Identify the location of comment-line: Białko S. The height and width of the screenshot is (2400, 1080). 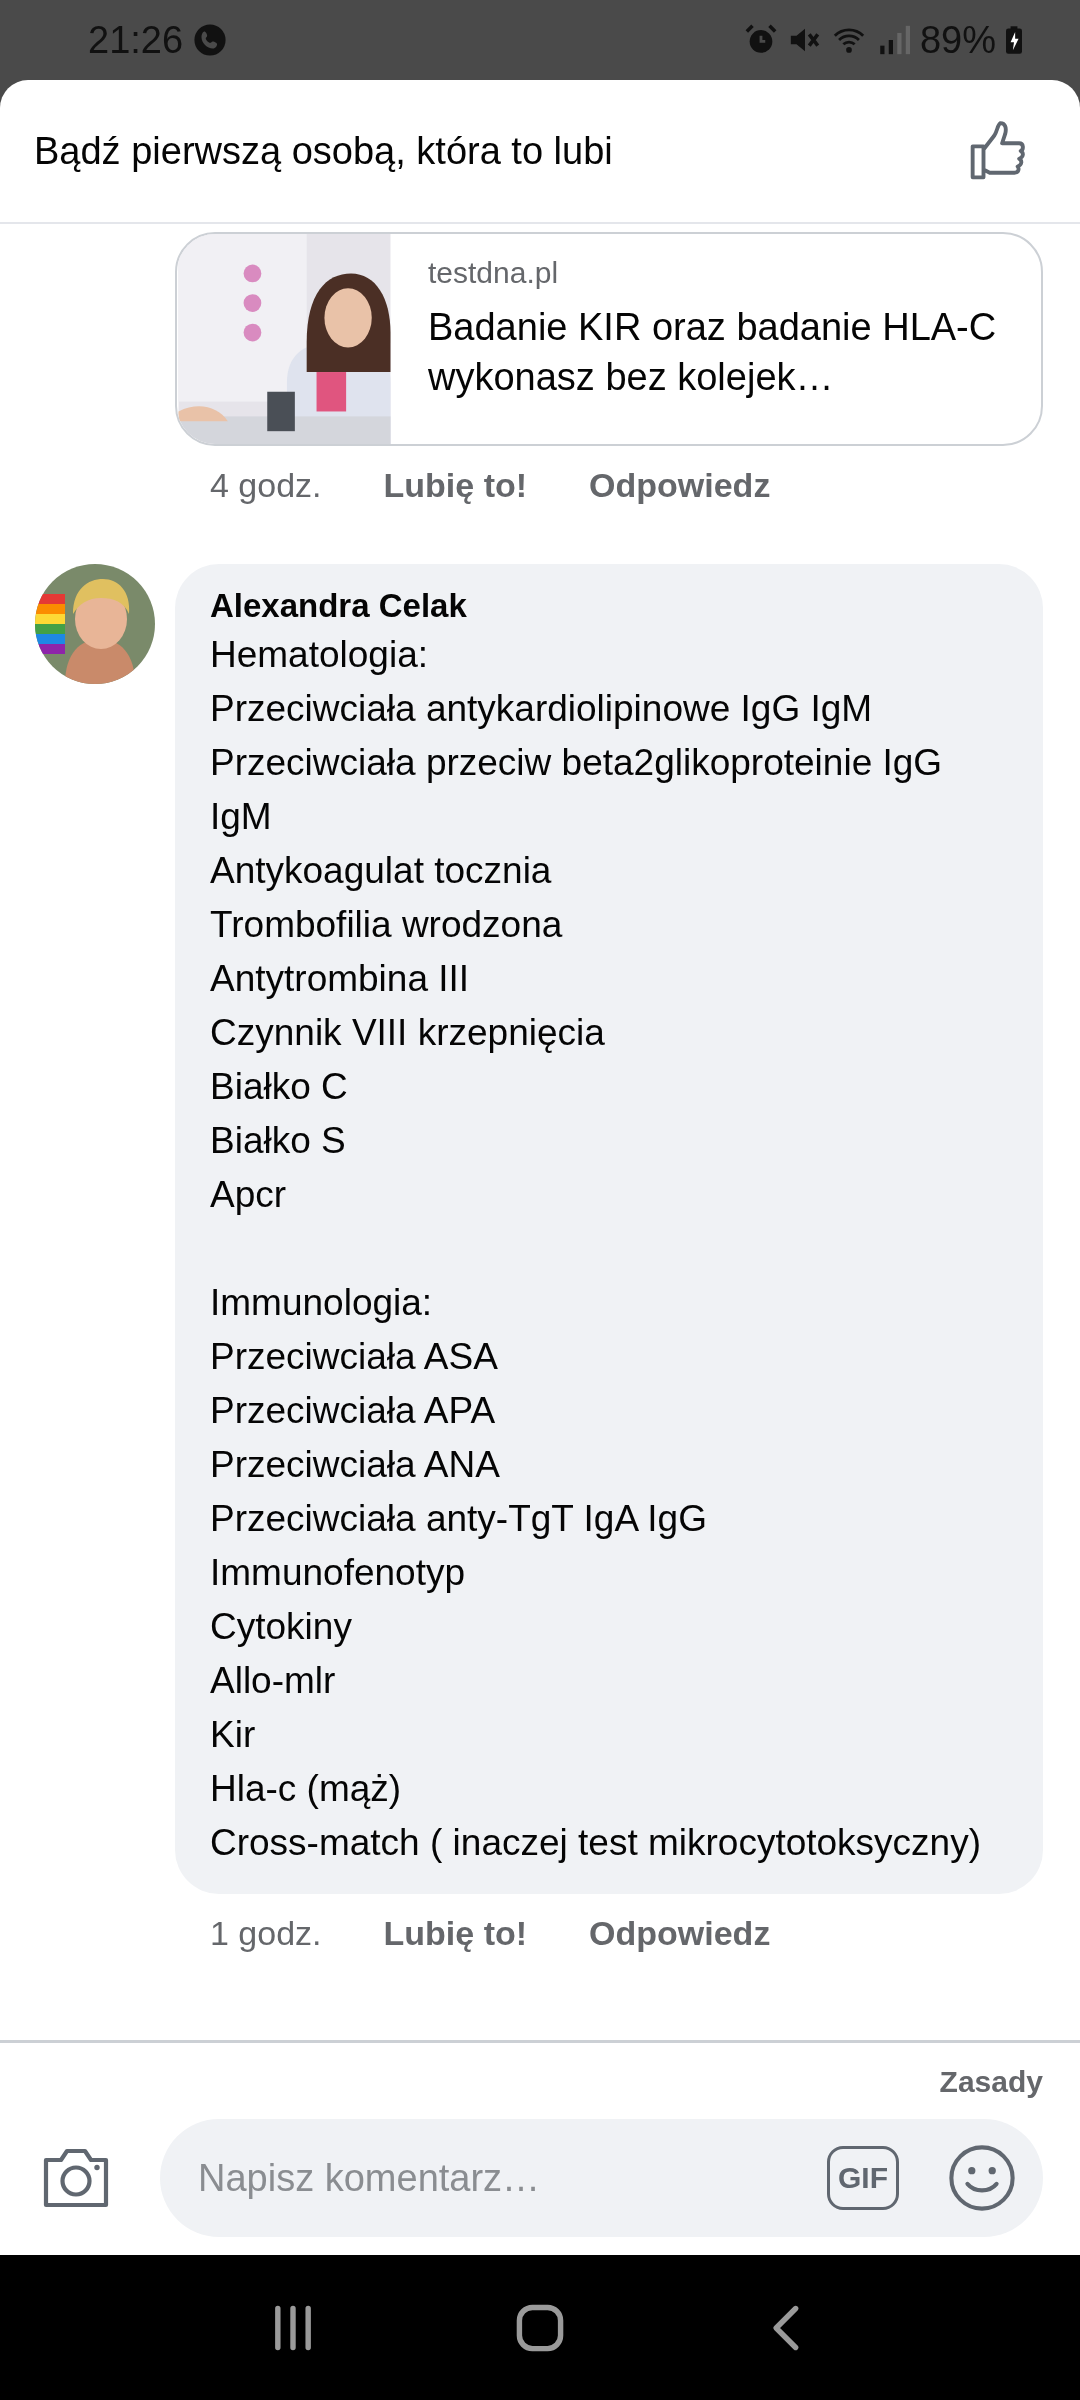
(278, 1141).